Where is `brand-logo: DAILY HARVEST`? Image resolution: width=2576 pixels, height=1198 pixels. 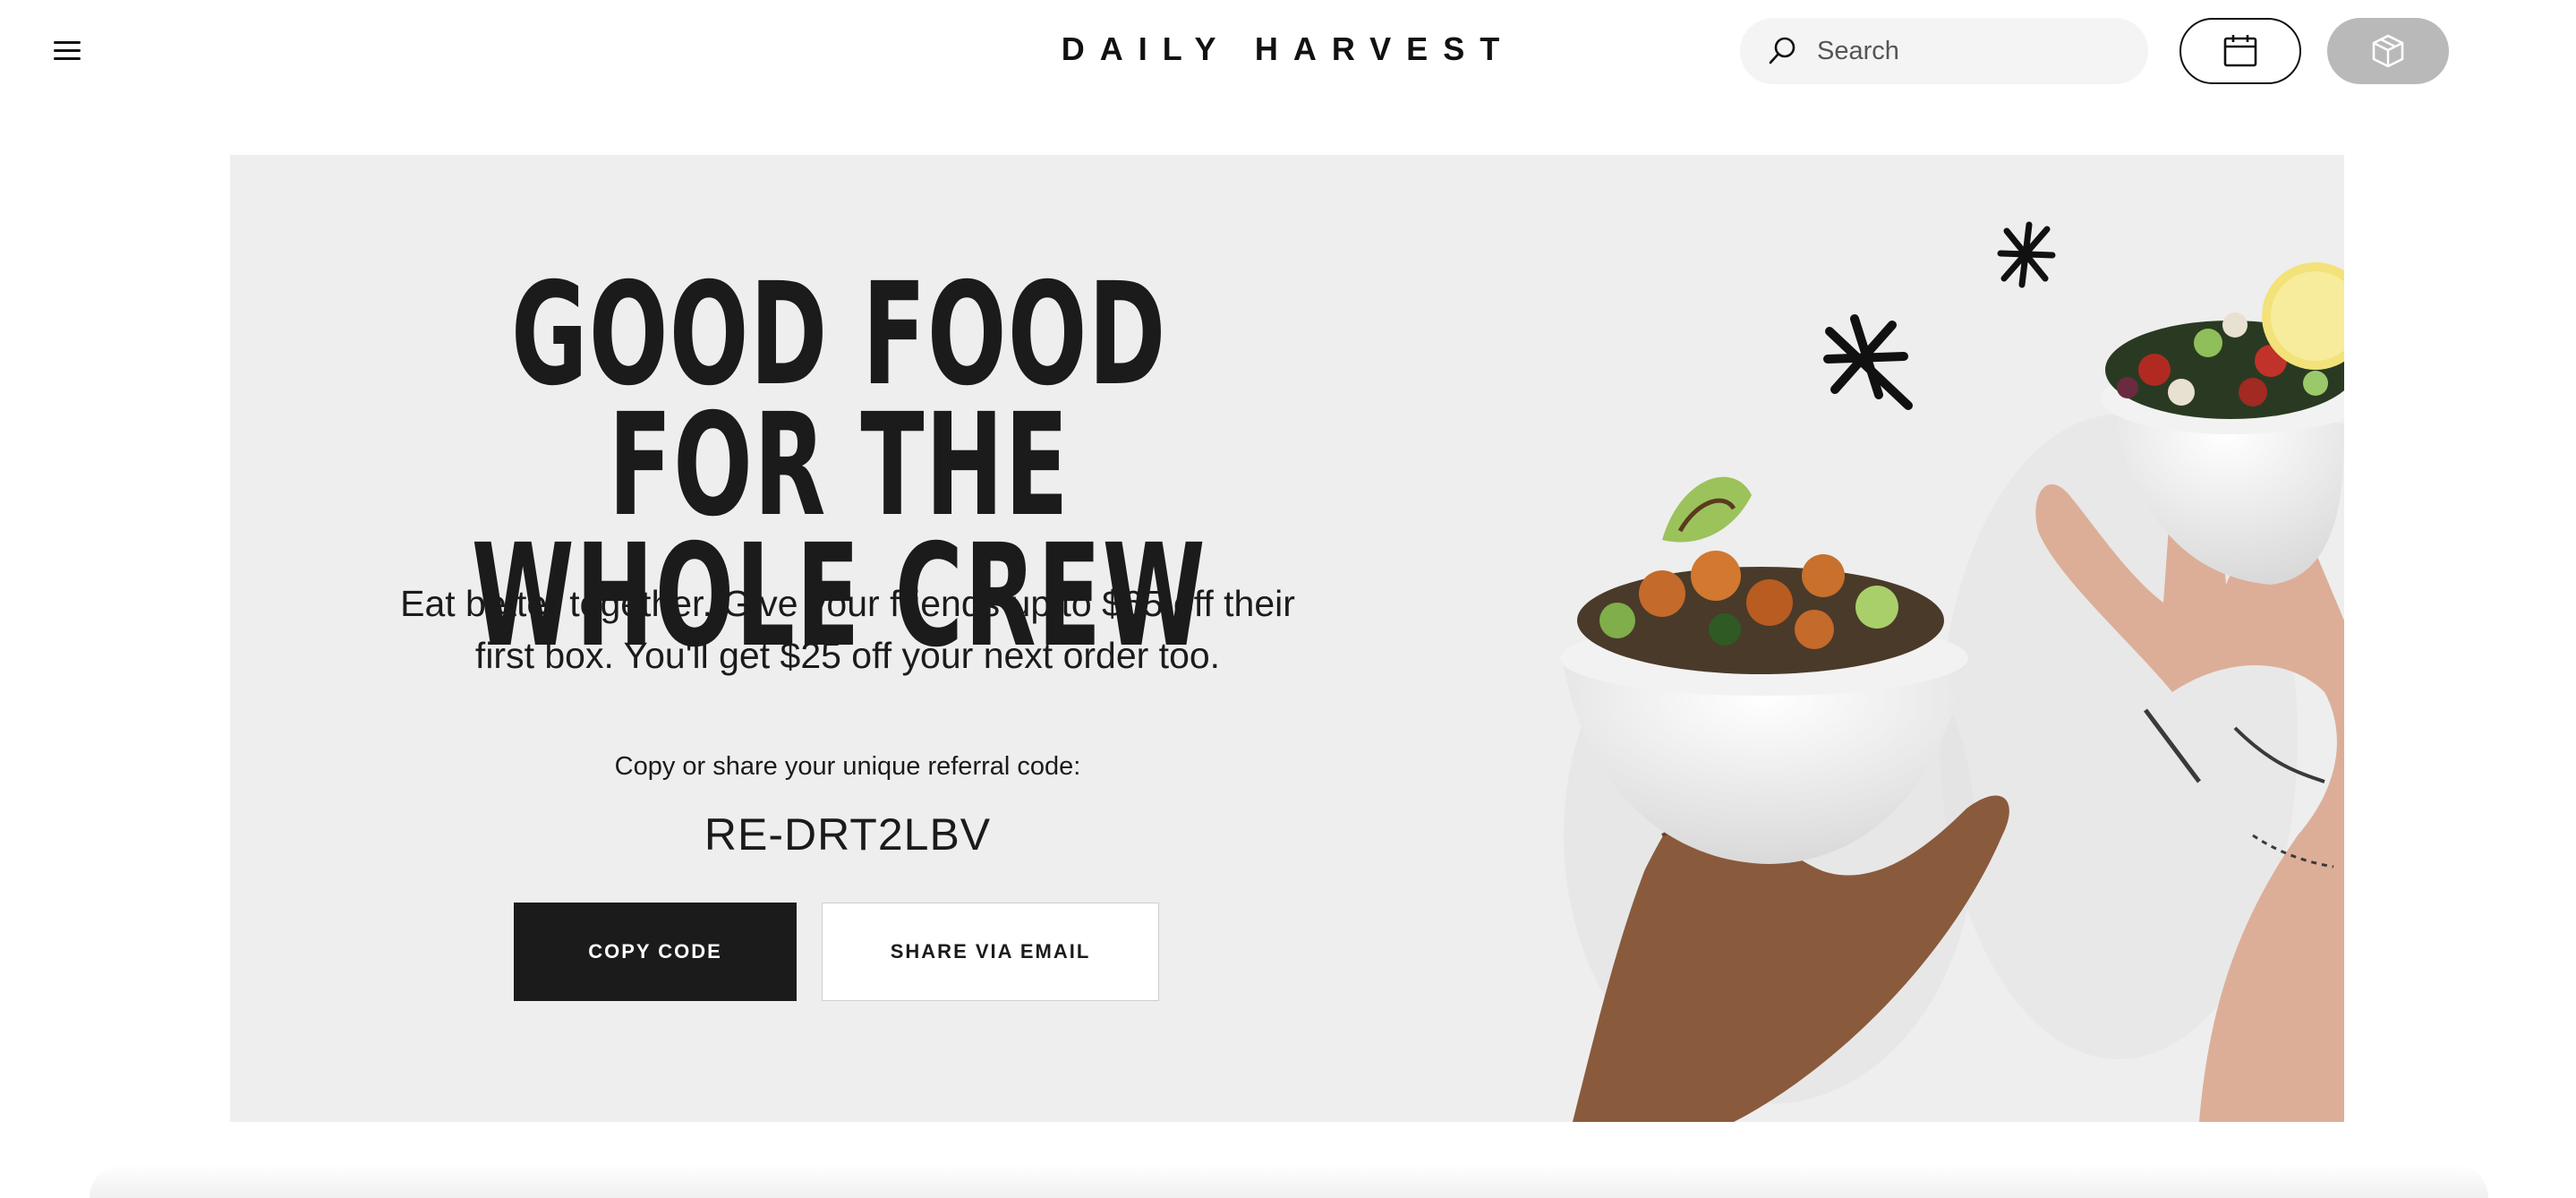
brand-logo: DAILY HARVEST is located at coordinates (1288, 49).